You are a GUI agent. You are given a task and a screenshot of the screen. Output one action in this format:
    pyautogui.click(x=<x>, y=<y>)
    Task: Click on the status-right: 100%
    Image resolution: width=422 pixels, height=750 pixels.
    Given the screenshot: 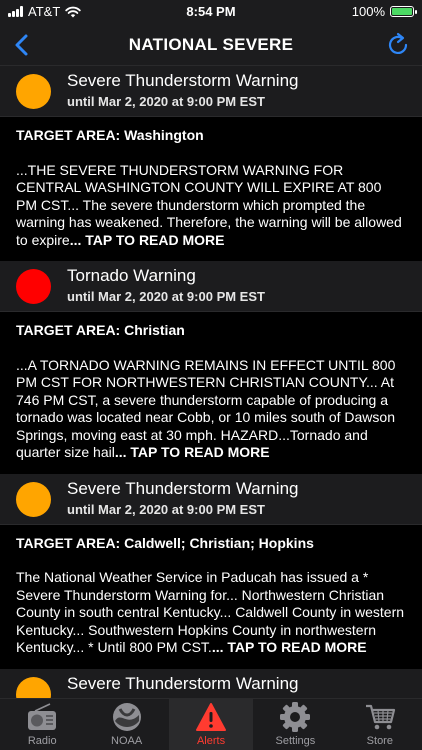 What is the action you would take?
    pyautogui.click(x=384, y=11)
    